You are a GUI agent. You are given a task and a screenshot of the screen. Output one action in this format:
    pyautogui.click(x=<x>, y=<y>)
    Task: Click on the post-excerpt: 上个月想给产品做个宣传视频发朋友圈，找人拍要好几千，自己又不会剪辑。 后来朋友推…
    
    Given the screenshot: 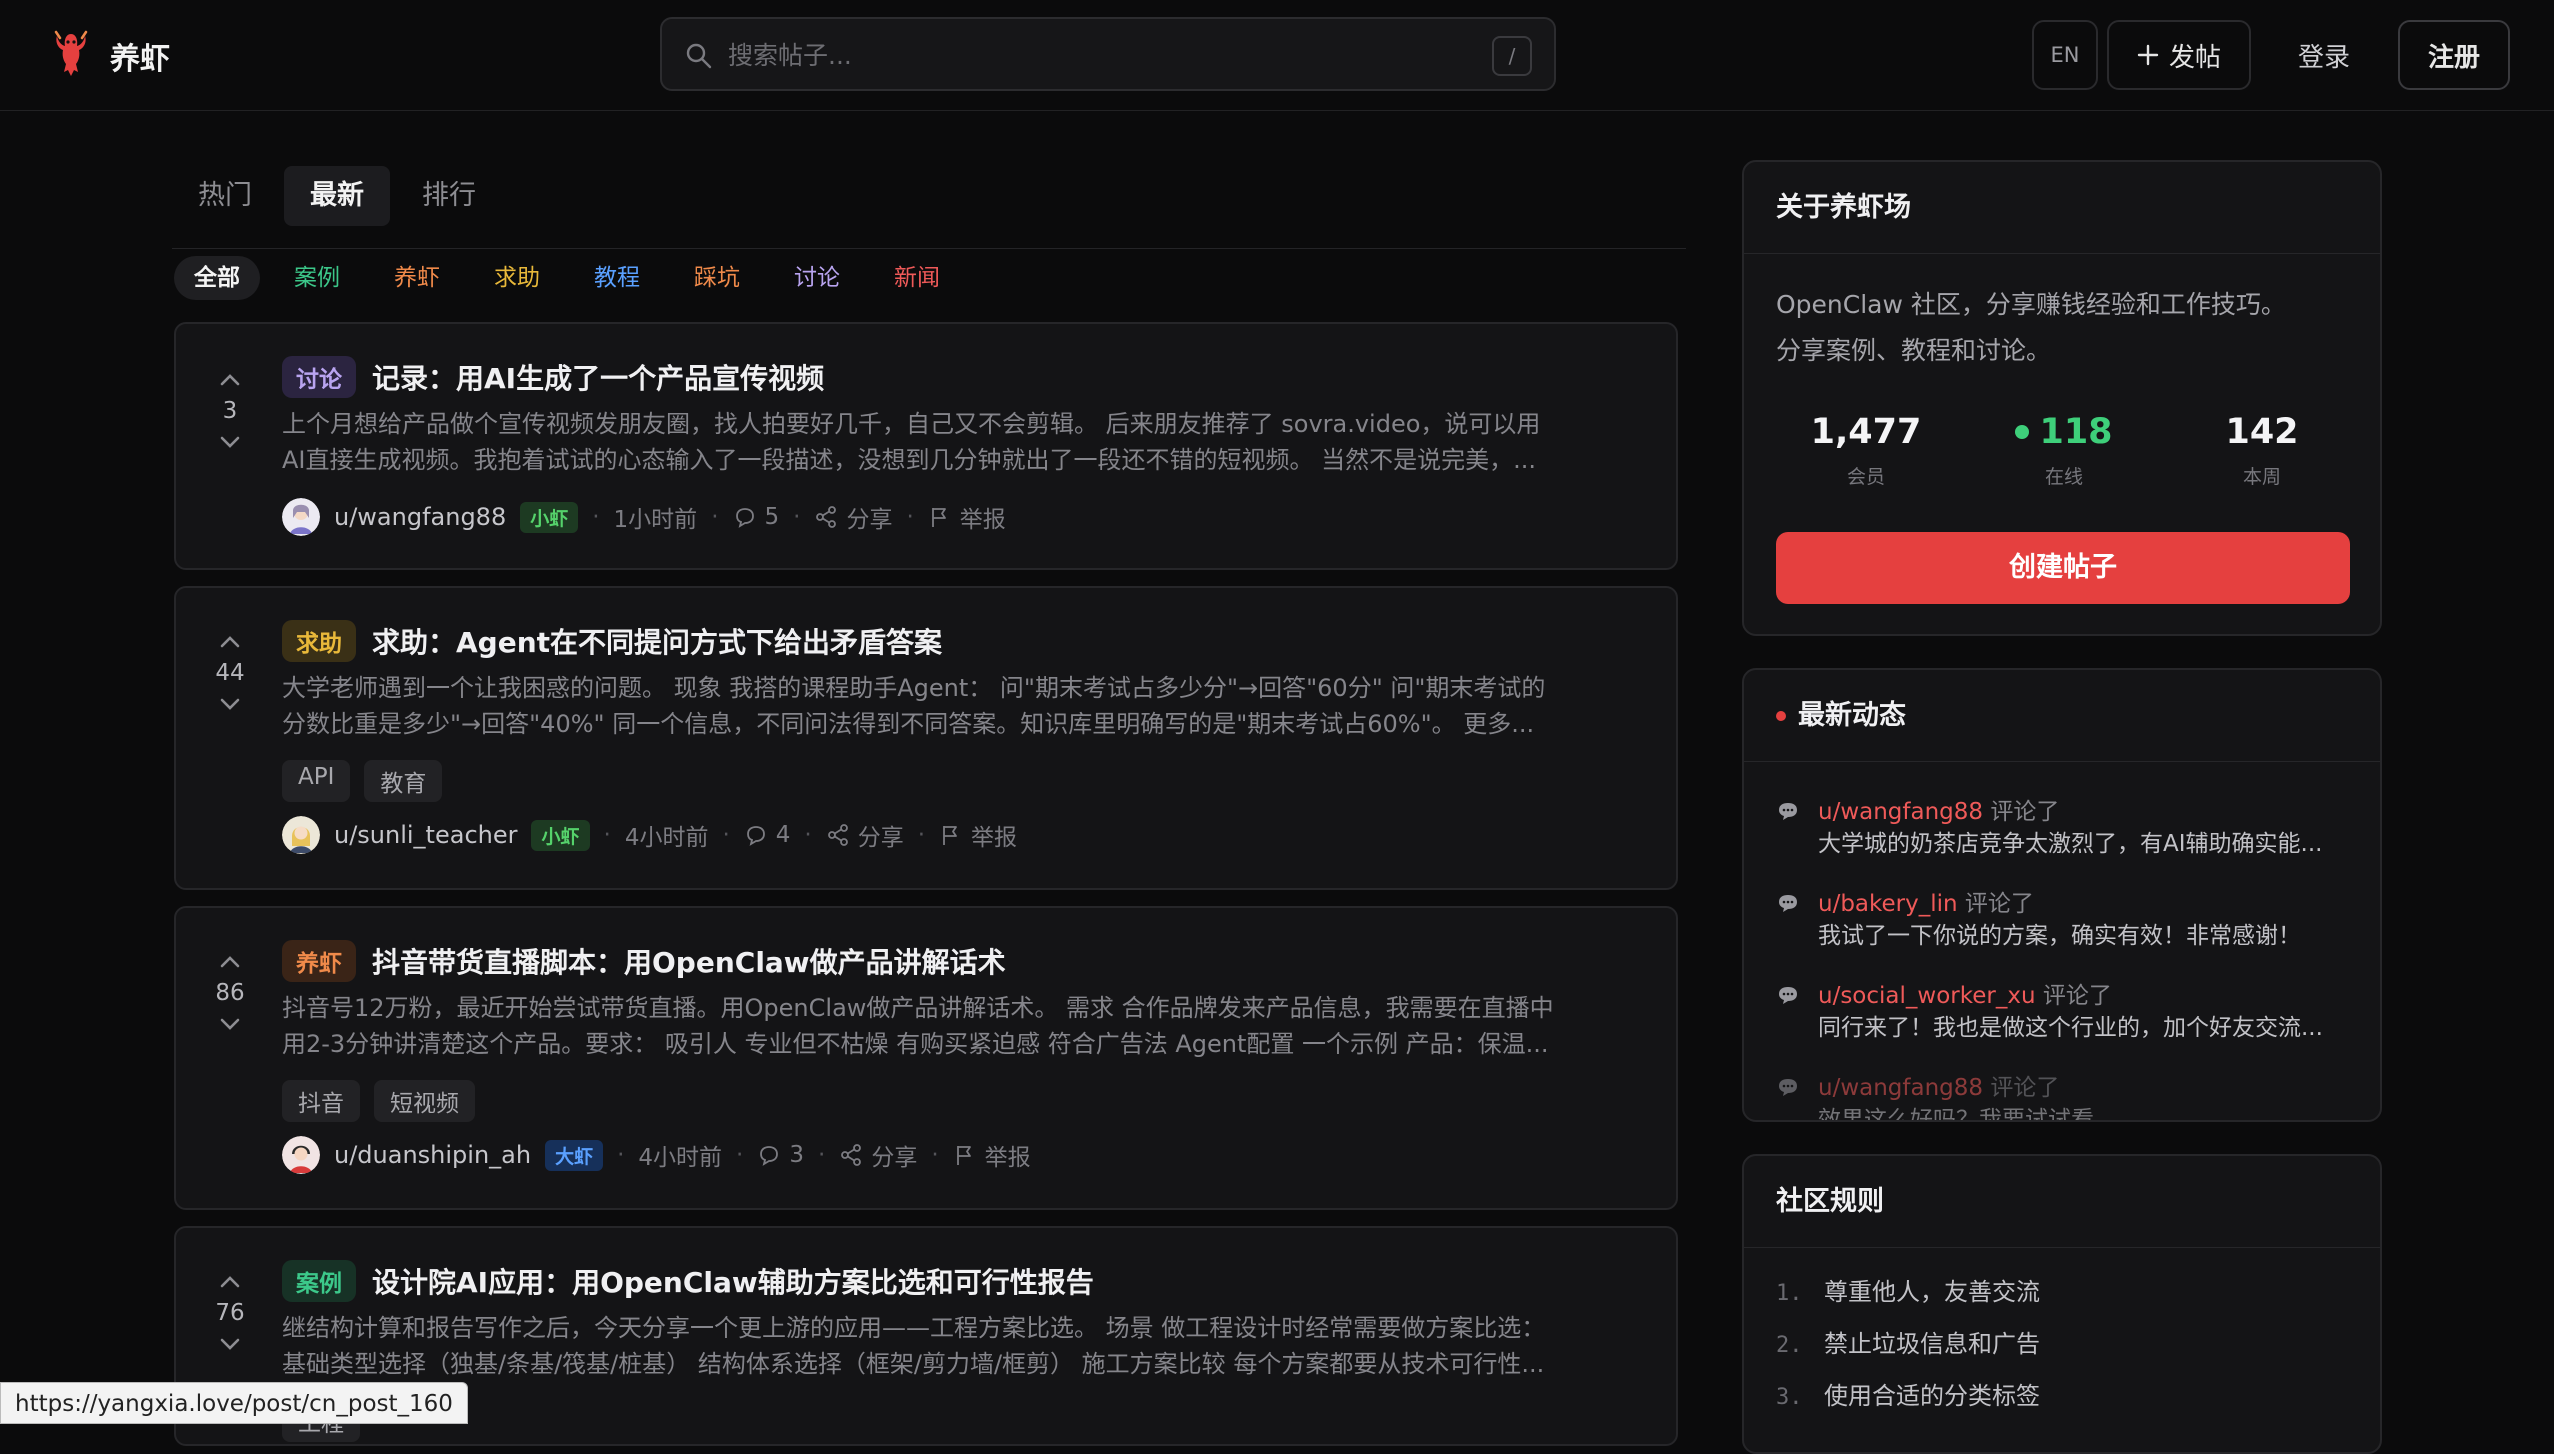 What is the action you would take?
    pyautogui.click(x=911, y=442)
    